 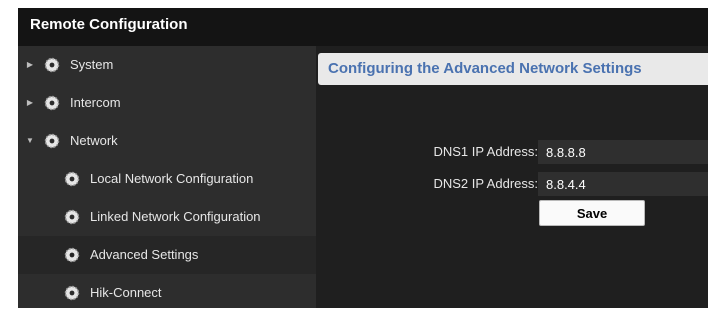 I want to click on sidebar-item-label: Intercom, so click(x=95, y=102).